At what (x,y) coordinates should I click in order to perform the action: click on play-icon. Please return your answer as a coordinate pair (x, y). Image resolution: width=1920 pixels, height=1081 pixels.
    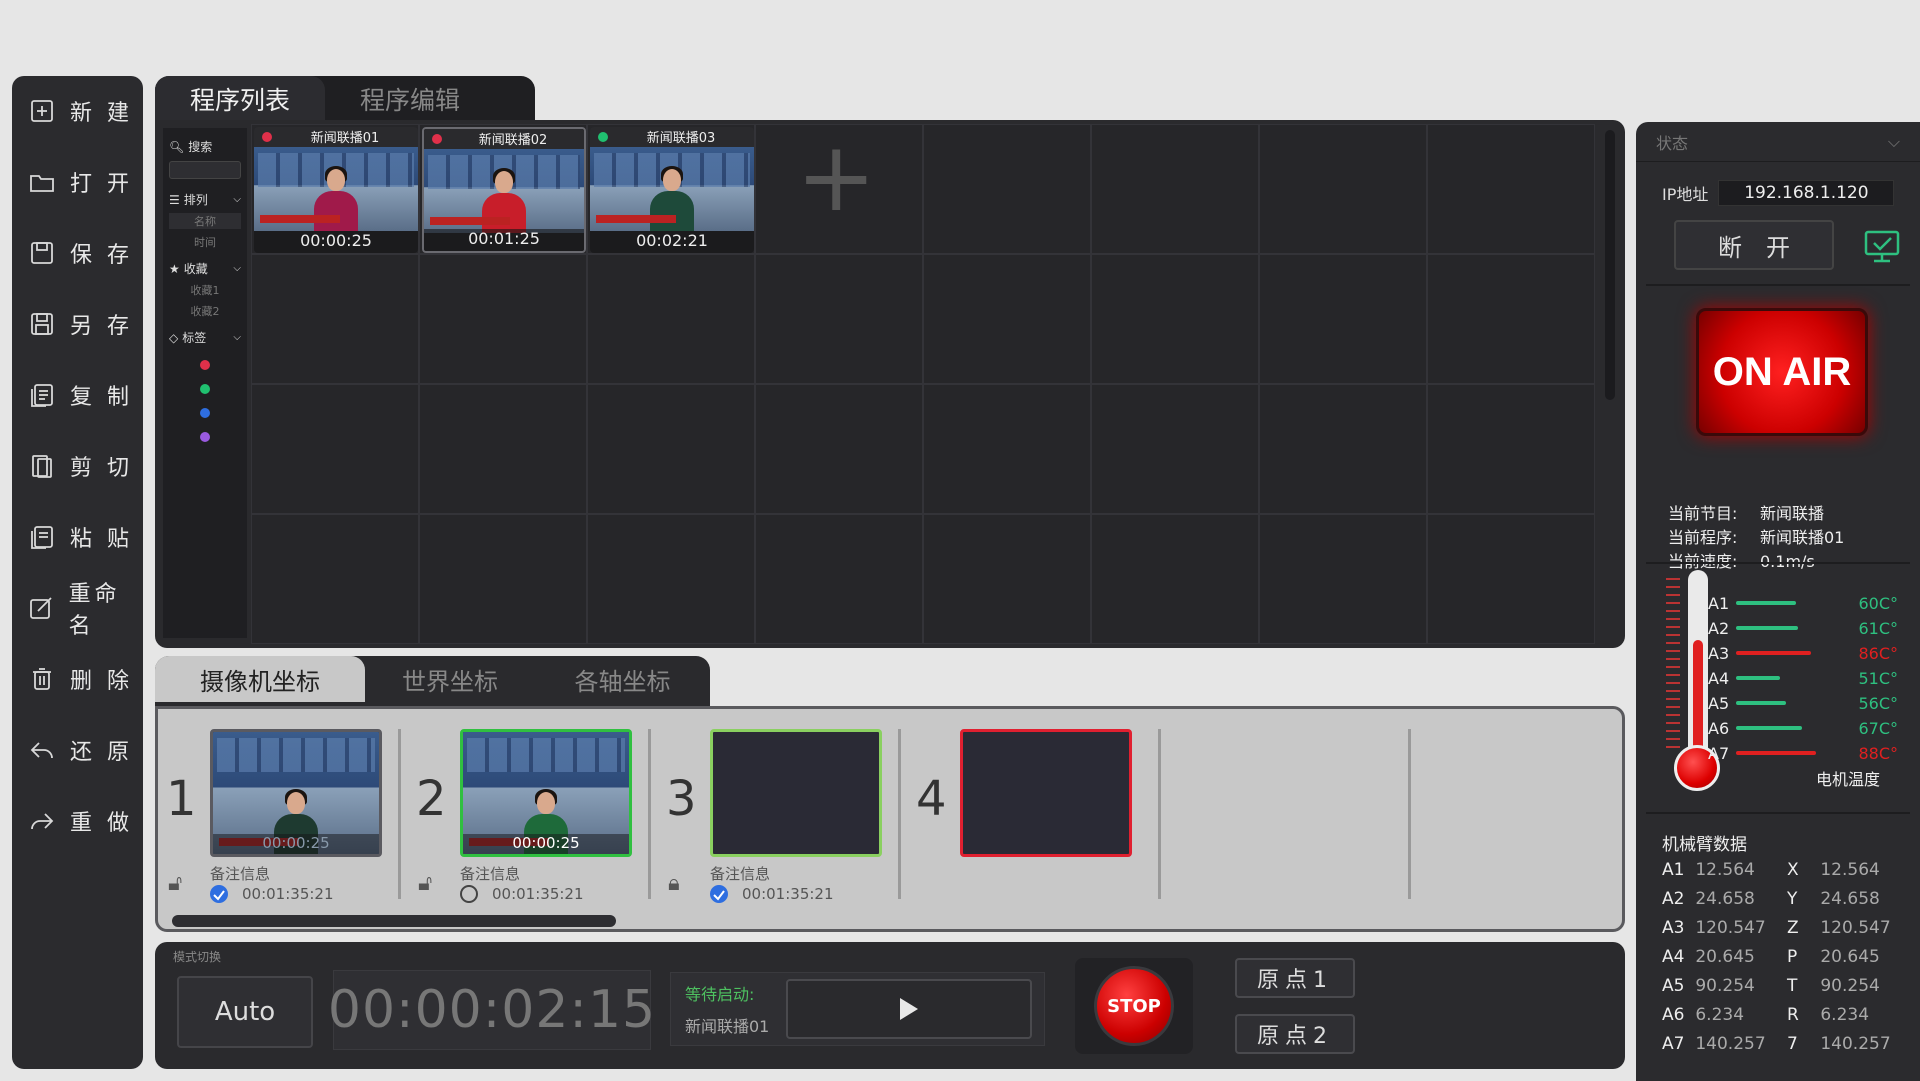
    Looking at the image, I should click on (909, 1009).